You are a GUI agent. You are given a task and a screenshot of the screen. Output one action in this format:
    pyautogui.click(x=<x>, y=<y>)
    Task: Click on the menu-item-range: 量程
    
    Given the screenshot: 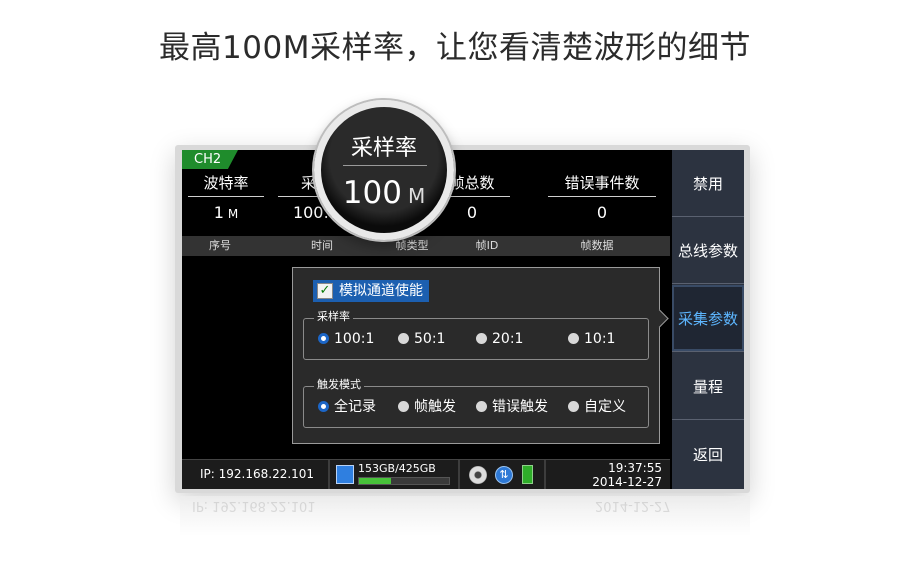 What is the action you would take?
    pyautogui.click(x=708, y=386)
    